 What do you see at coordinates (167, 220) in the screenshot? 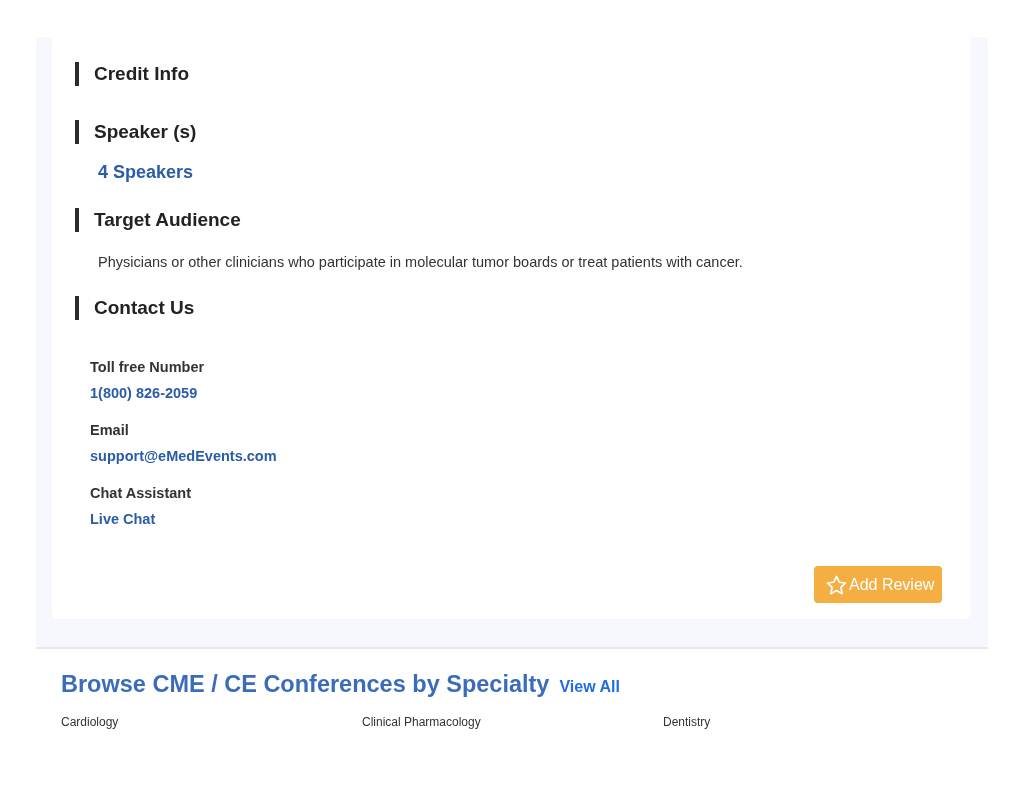
I see `section-heading: Target Audience` at bounding box center [167, 220].